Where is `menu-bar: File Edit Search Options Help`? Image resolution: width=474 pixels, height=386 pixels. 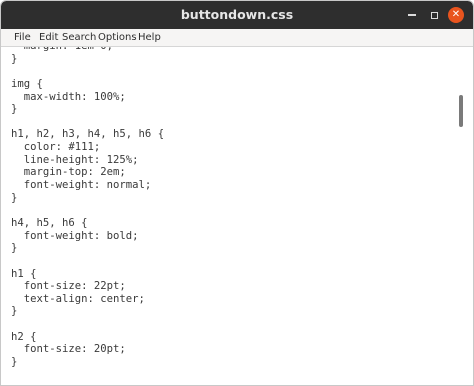
menu-bar: File Edit Search Options Help is located at coordinates (237, 38).